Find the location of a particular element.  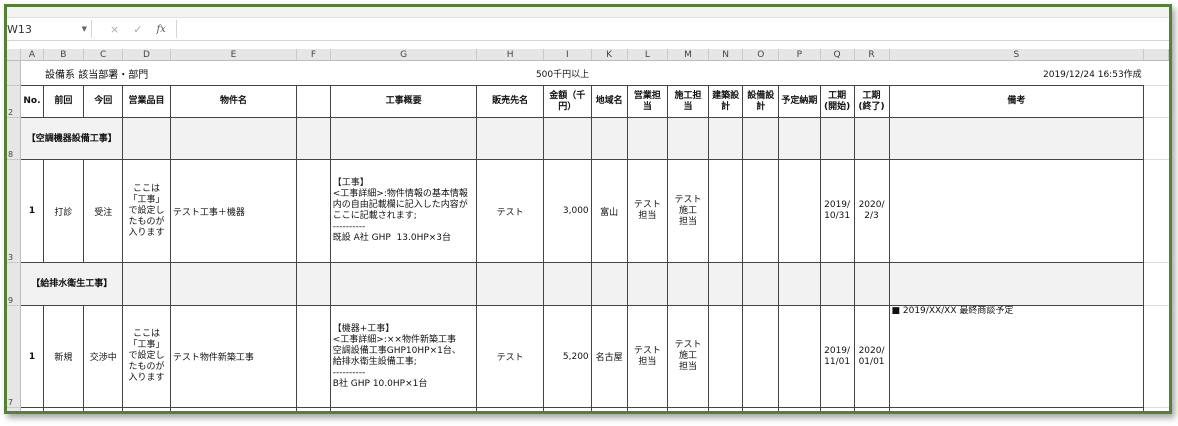

cell-no: 1 is located at coordinates (32, 356).